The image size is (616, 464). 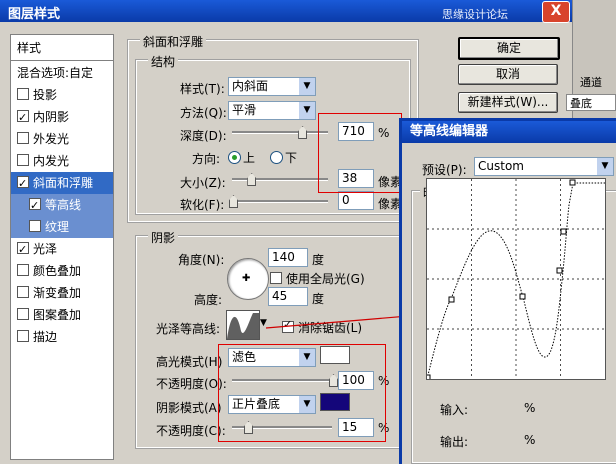 I want to click on input-unit: %, so click(x=530, y=408).